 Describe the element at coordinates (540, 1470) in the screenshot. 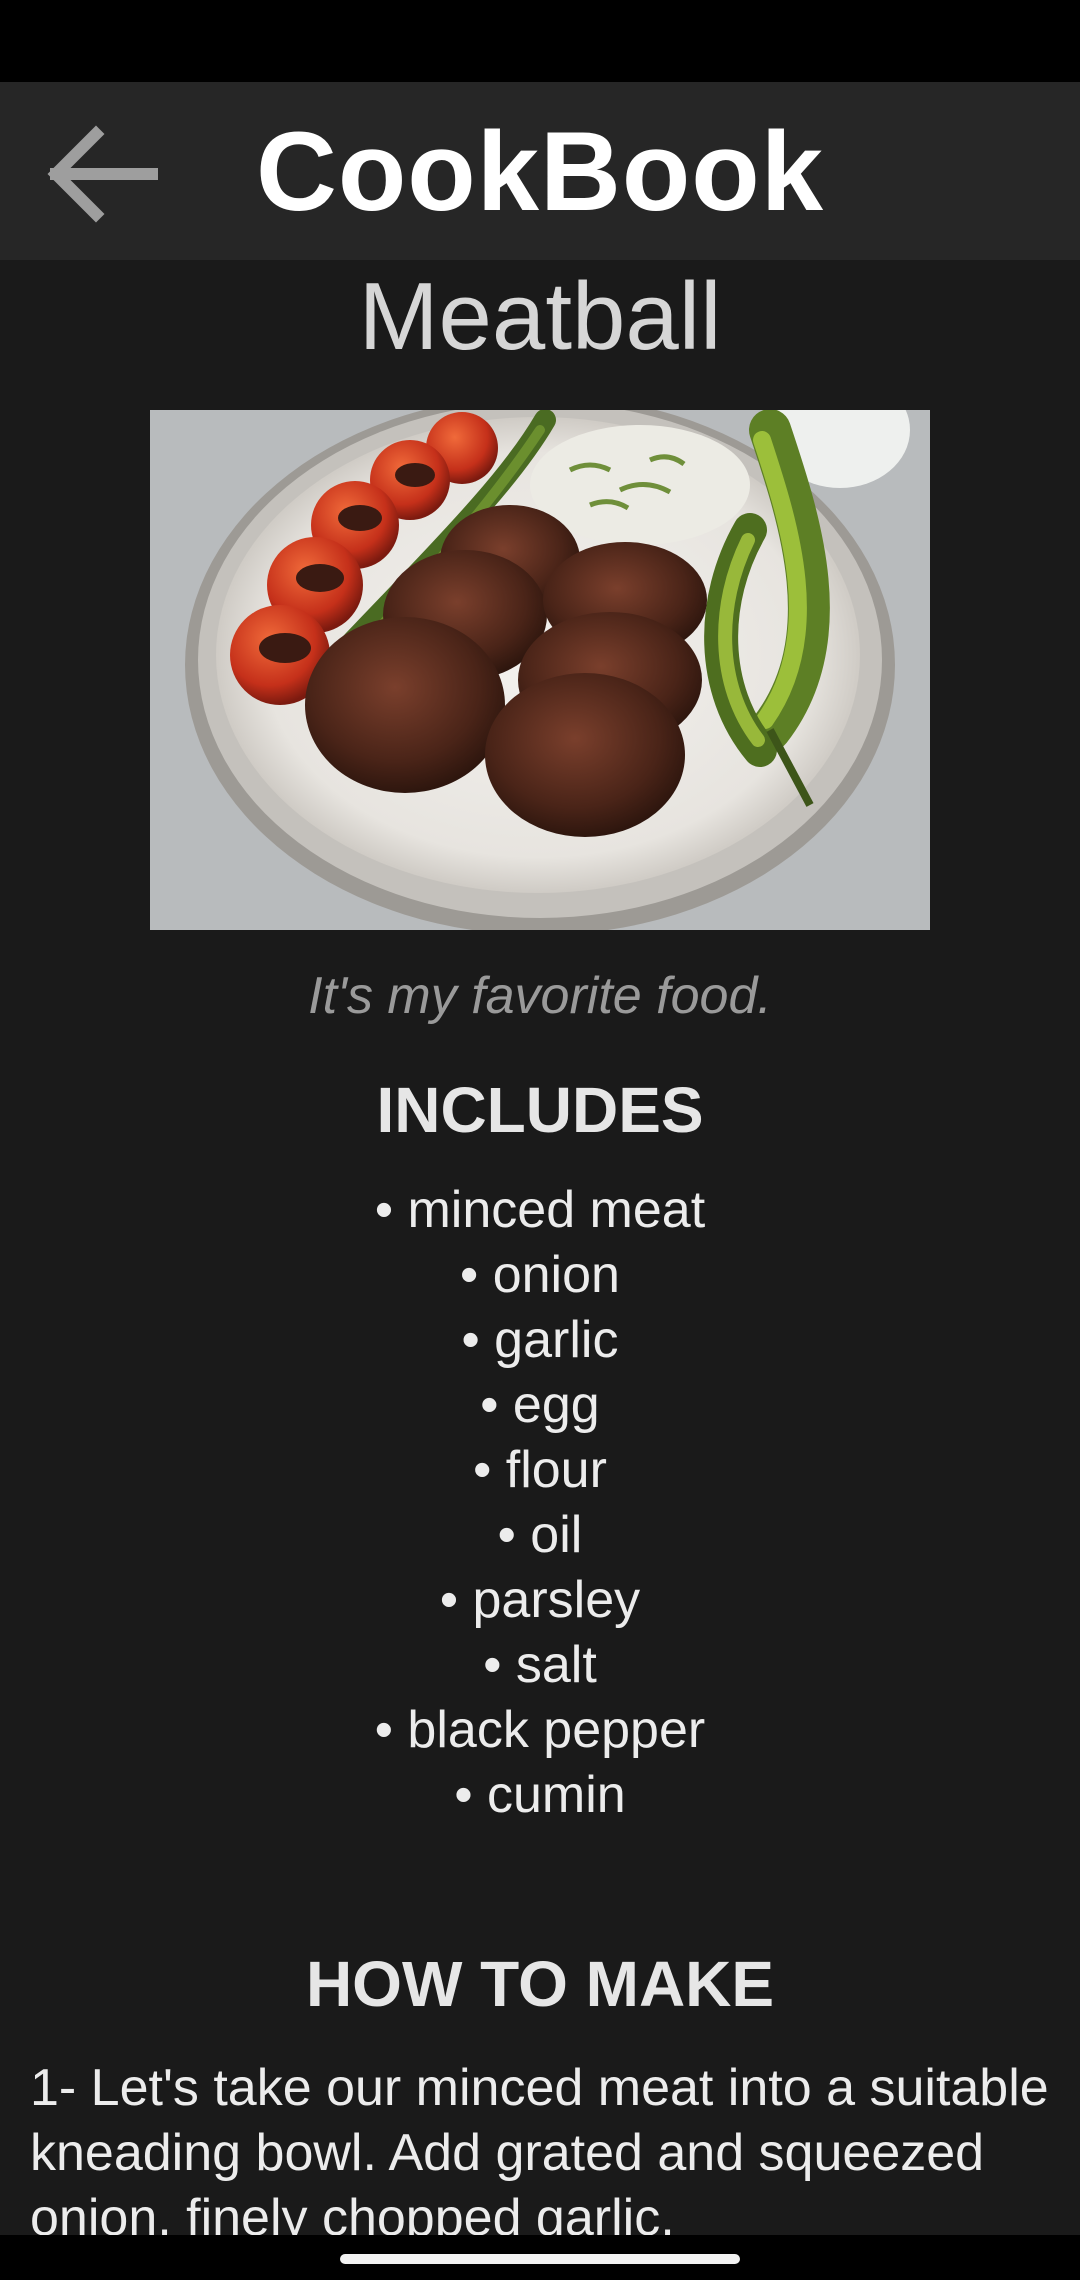

I see `list-item: • flour` at that location.